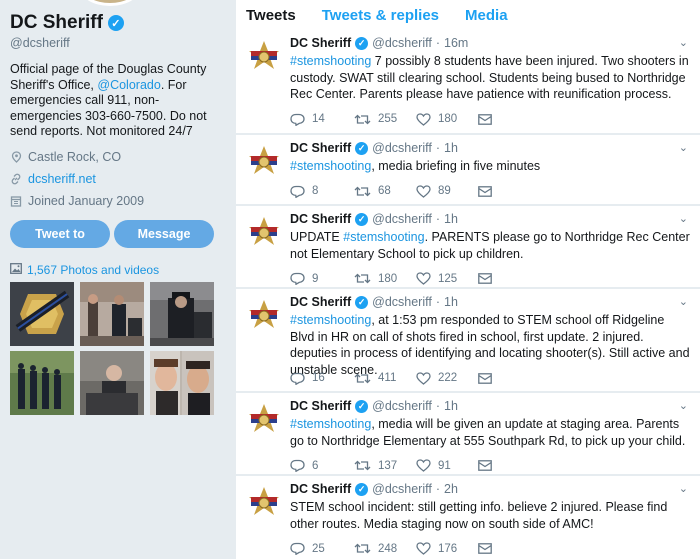  Describe the element at coordinates (110, 3) in the screenshot. I see `profile-avatar` at that location.